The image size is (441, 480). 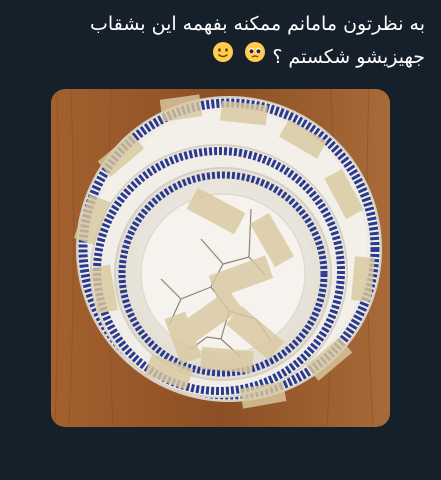 I want to click on tweet-text-line-2: جهیزیشو شکستم ؟, so click(x=220, y=57).